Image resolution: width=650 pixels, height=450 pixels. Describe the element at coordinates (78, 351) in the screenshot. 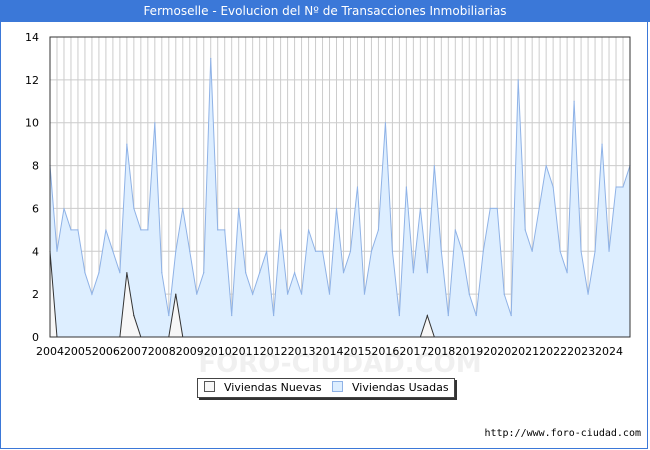

I see `x-tick-label: 2005` at that location.